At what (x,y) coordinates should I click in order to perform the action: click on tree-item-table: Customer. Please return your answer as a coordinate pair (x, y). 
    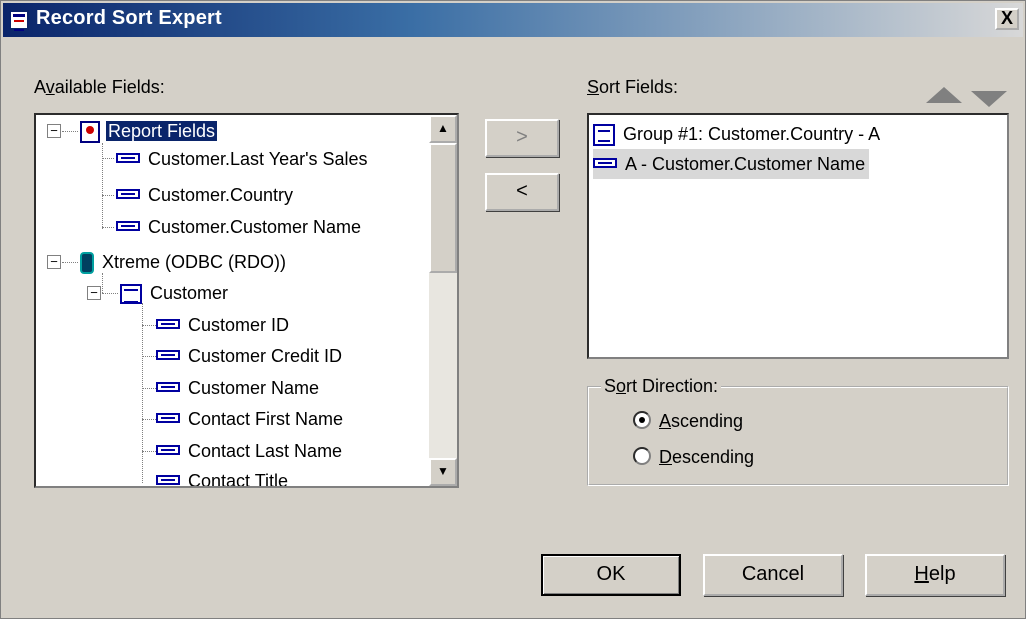
    Looking at the image, I should click on (174, 293).